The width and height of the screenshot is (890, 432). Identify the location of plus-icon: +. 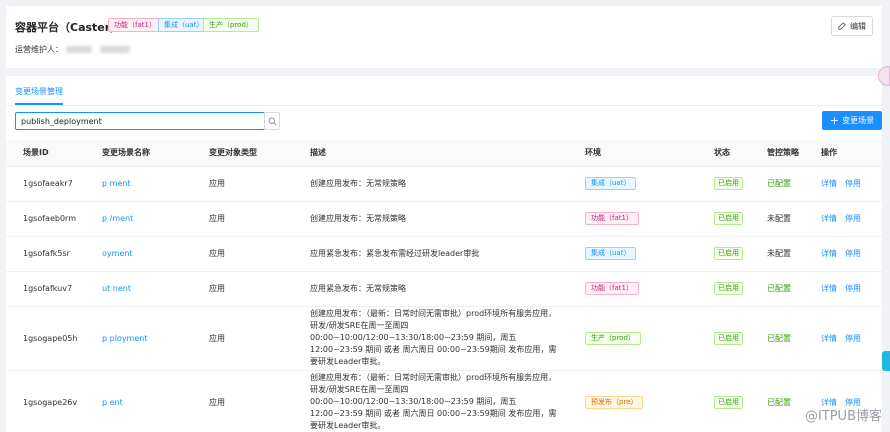
(834, 120).